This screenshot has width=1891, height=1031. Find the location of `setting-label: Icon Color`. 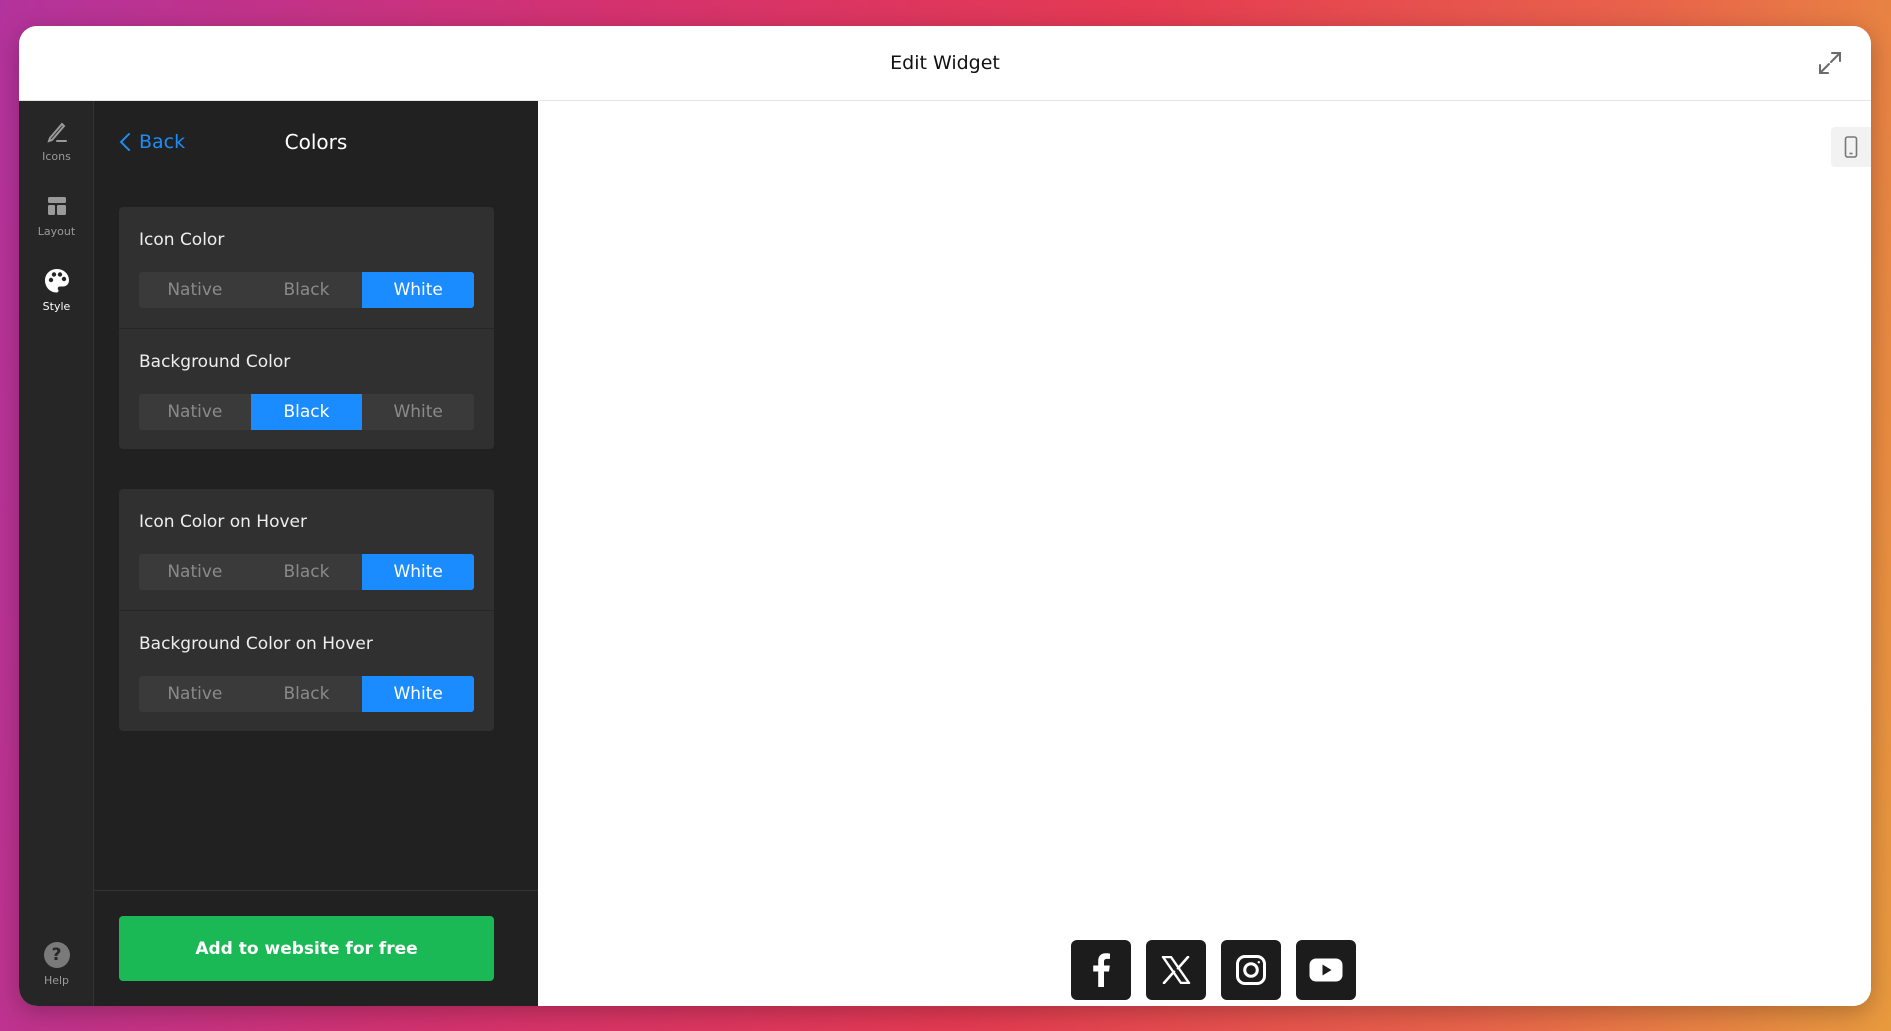

setting-label: Icon Color is located at coordinates (182, 240).